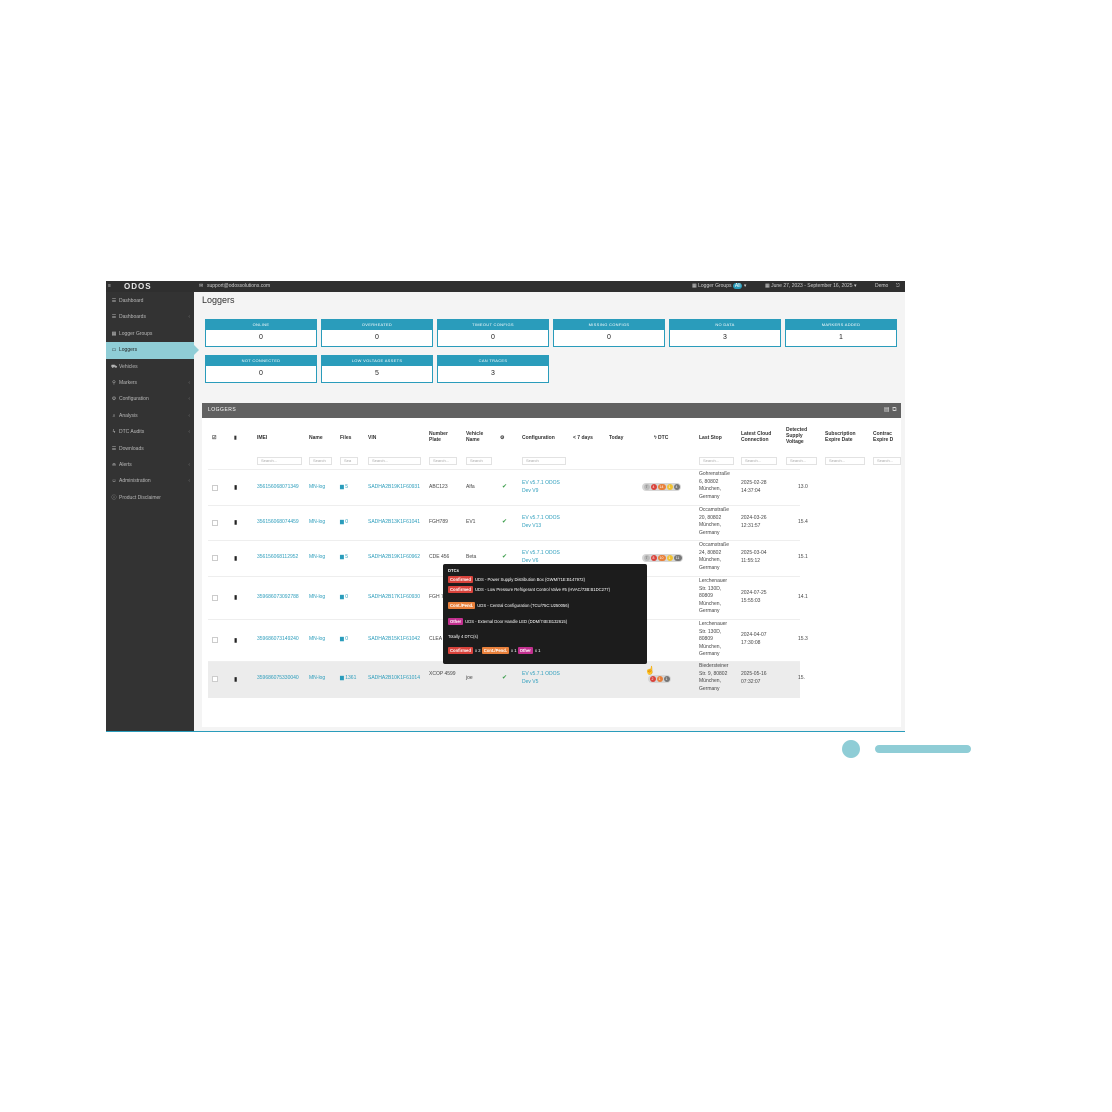 The height and width of the screenshot is (1112, 1112). Describe the element at coordinates (150, 416) in the screenshot. I see `sidebar-item-analysis: ⌕ Analysis ‹` at that location.